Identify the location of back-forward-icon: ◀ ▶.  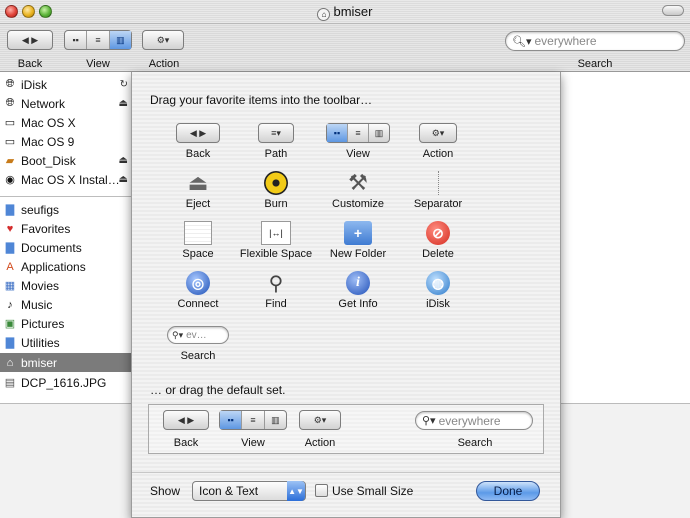
(186, 419).